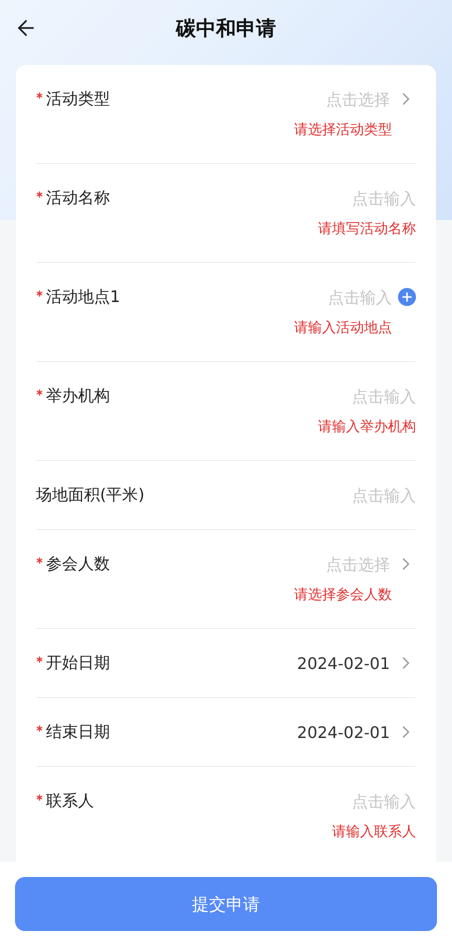 Image resolution: width=452 pixels, height=939 pixels. Describe the element at coordinates (73, 663) in the screenshot. I see `field-label: 开始日期` at that location.